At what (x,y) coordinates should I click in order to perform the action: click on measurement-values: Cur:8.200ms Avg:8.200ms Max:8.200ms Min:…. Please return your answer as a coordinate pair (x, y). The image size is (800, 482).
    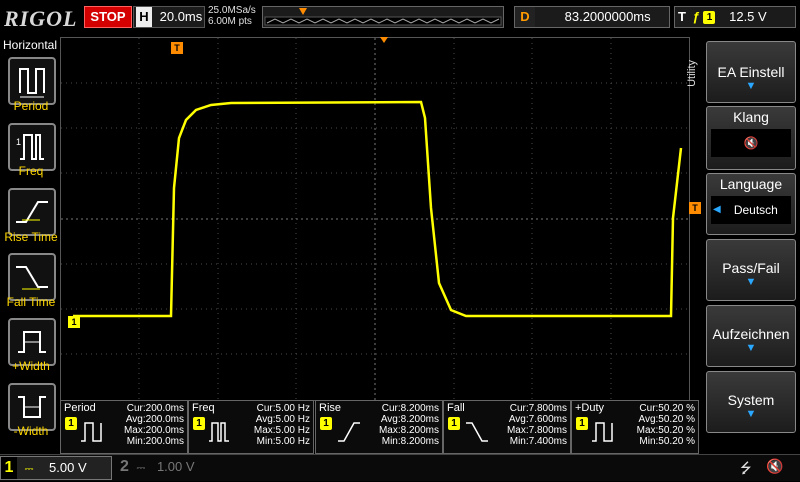
    Looking at the image, I should click on (409, 425).